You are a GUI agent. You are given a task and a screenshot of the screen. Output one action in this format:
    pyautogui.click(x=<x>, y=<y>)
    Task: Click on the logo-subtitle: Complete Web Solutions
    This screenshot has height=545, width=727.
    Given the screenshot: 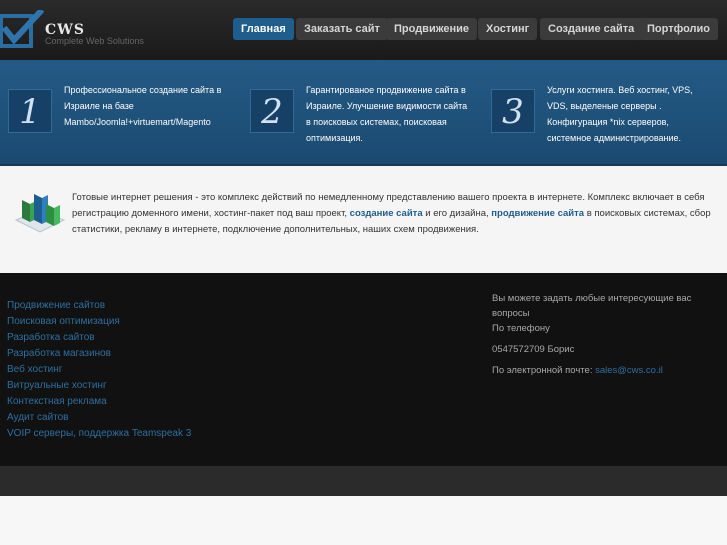 What is the action you would take?
    pyautogui.click(x=94, y=41)
    